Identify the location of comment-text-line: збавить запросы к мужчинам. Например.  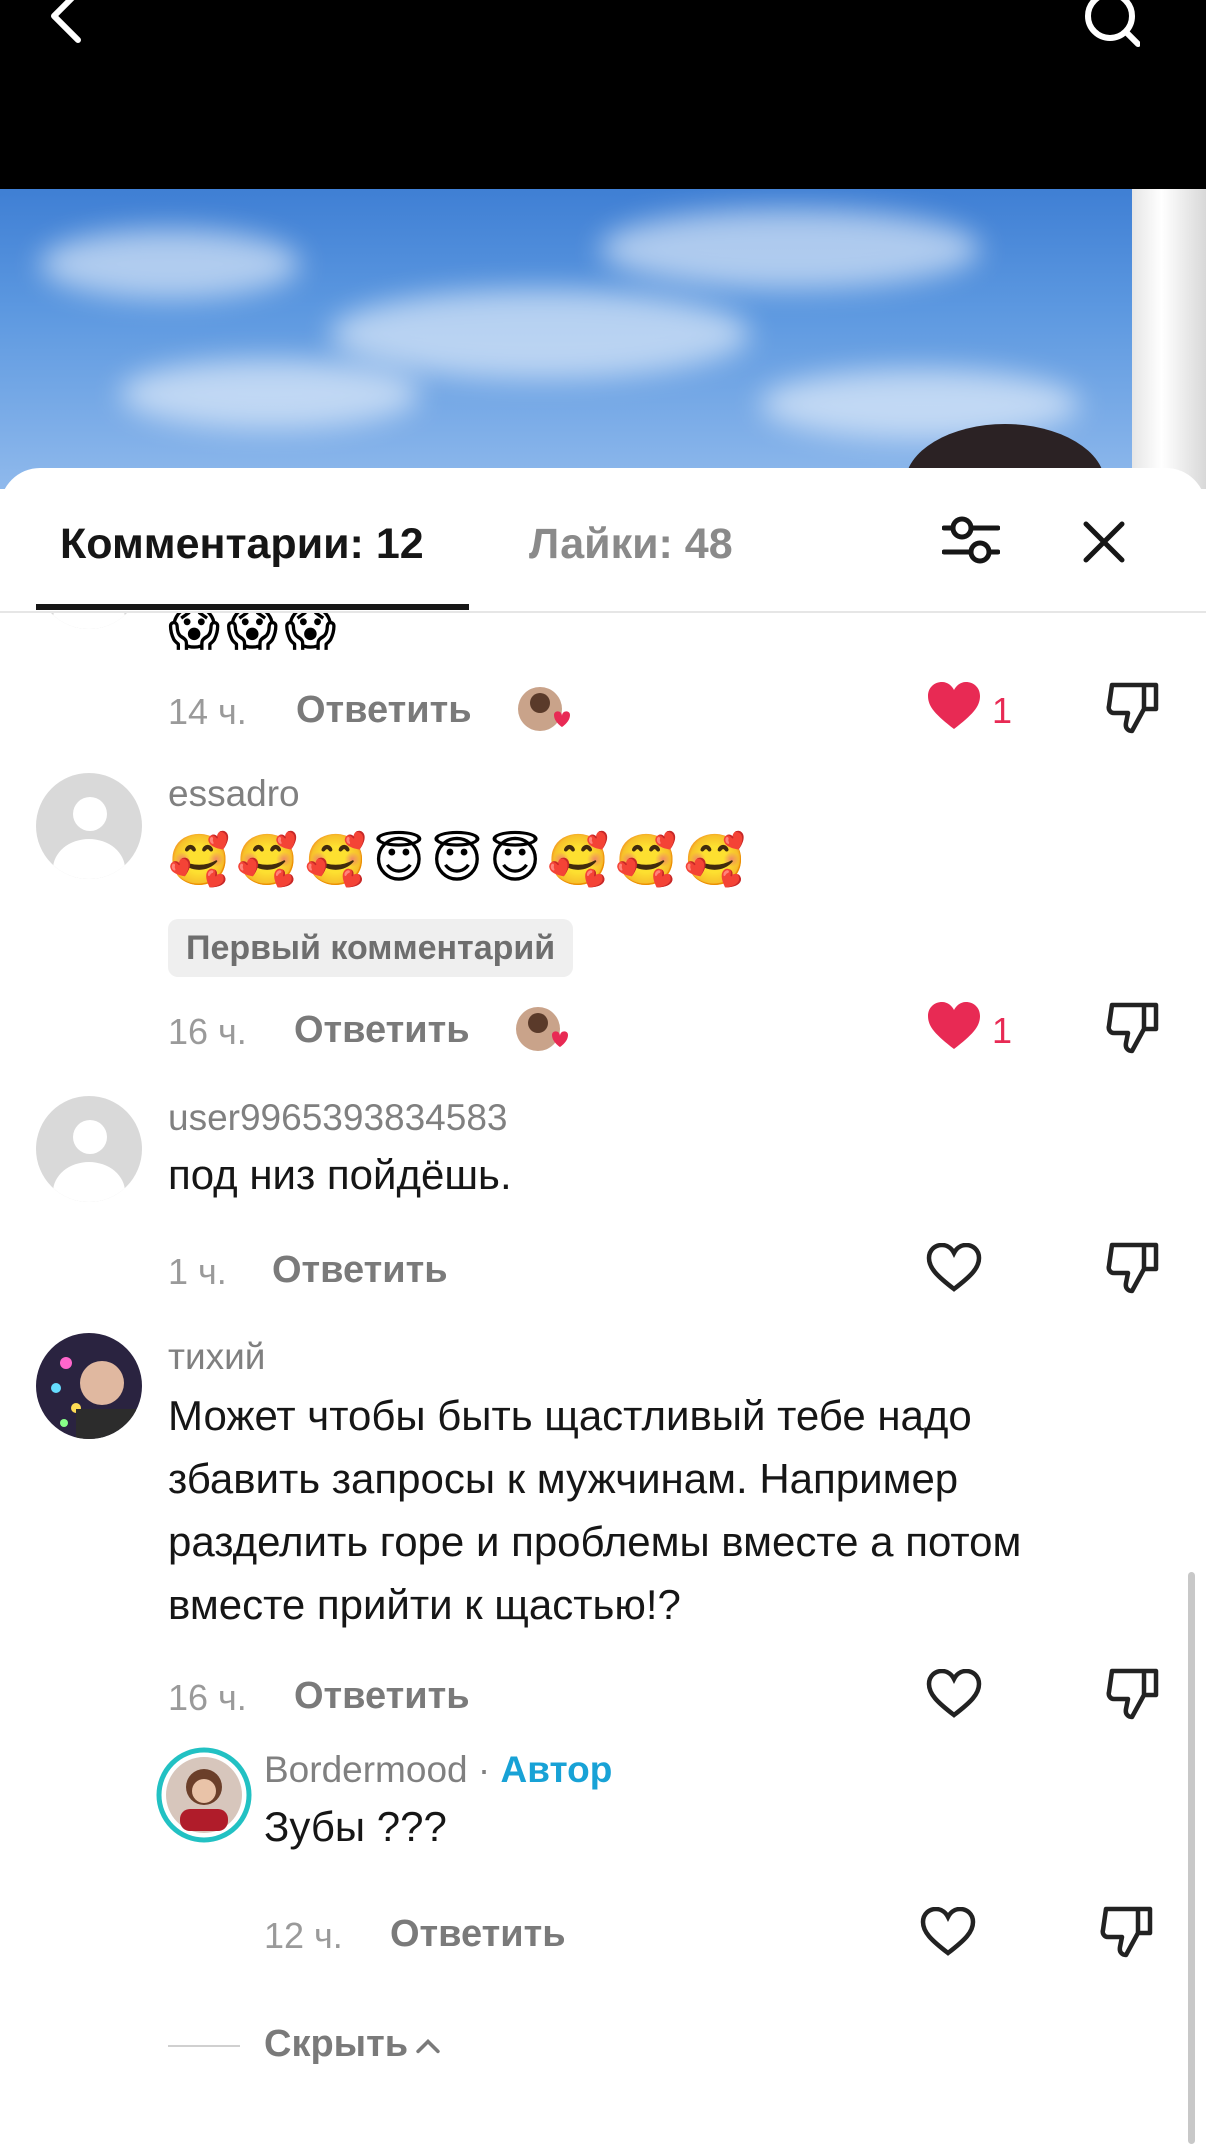
(563, 1478).